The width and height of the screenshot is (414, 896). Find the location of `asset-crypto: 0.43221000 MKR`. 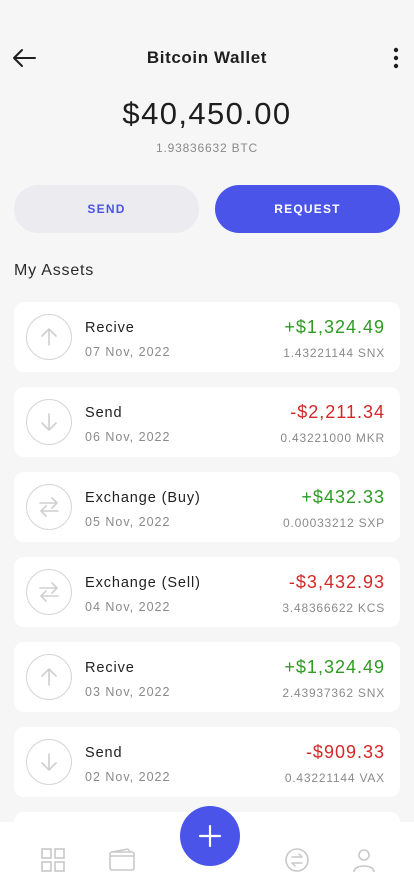

asset-crypto: 0.43221000 MKR is located at coordinates (332, 438).